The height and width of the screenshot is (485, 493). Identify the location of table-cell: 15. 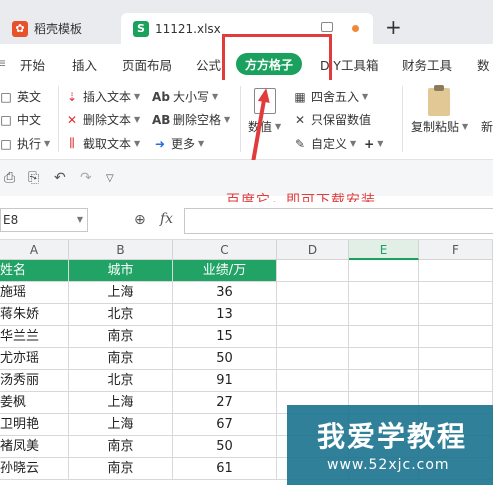
(225, 337).